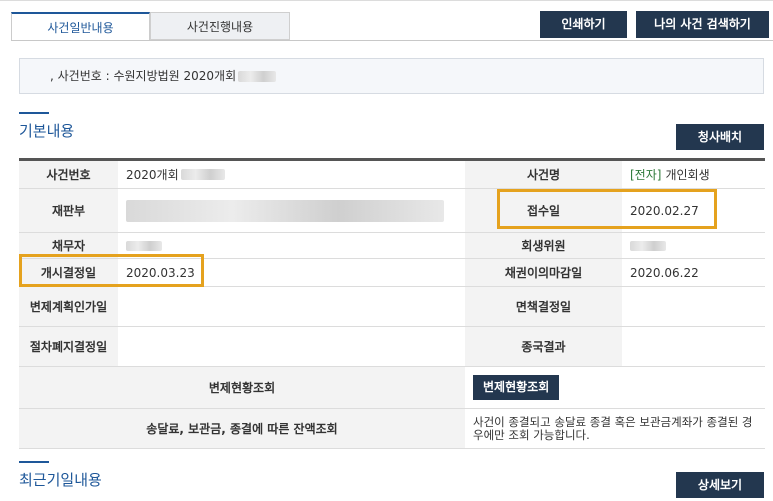  Describe the element at coordinates (152, 175) in the screenshot. I see `case-number-value: 2020개회` at that location.